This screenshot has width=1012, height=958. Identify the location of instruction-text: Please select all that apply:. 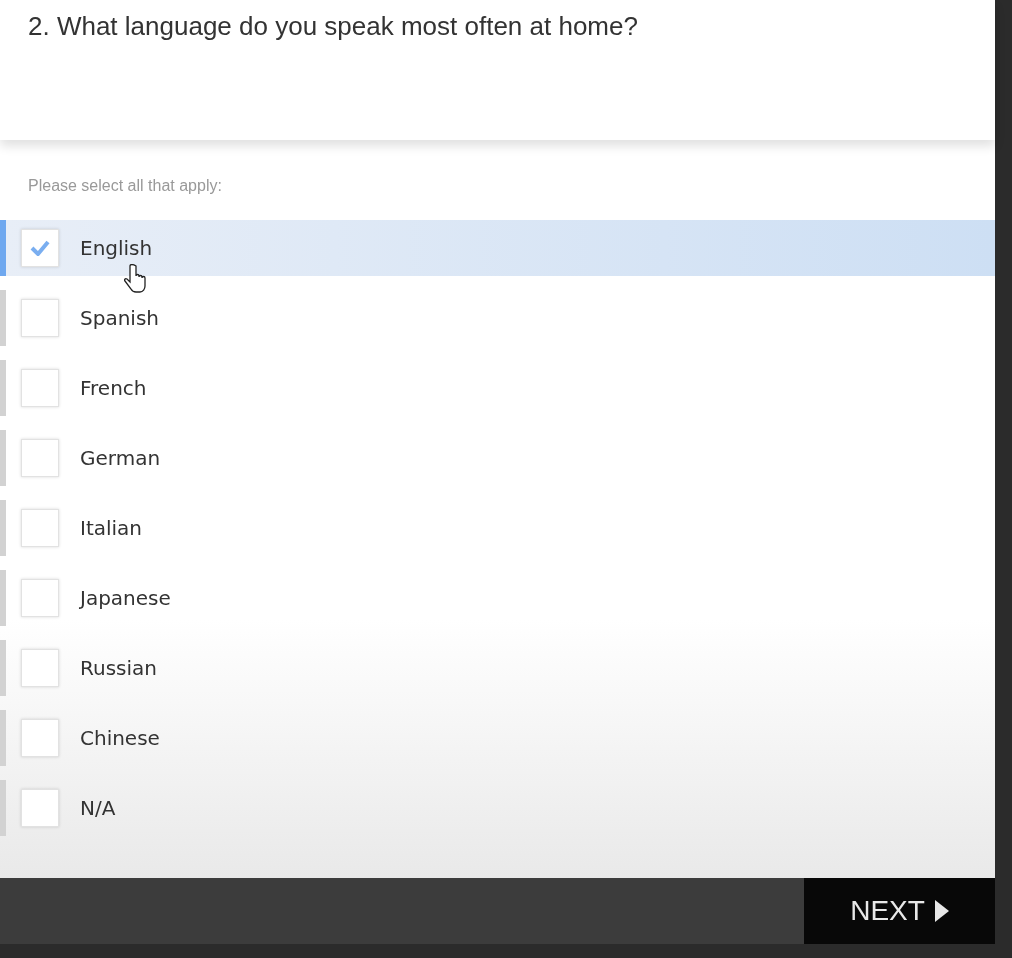
(125, 186).